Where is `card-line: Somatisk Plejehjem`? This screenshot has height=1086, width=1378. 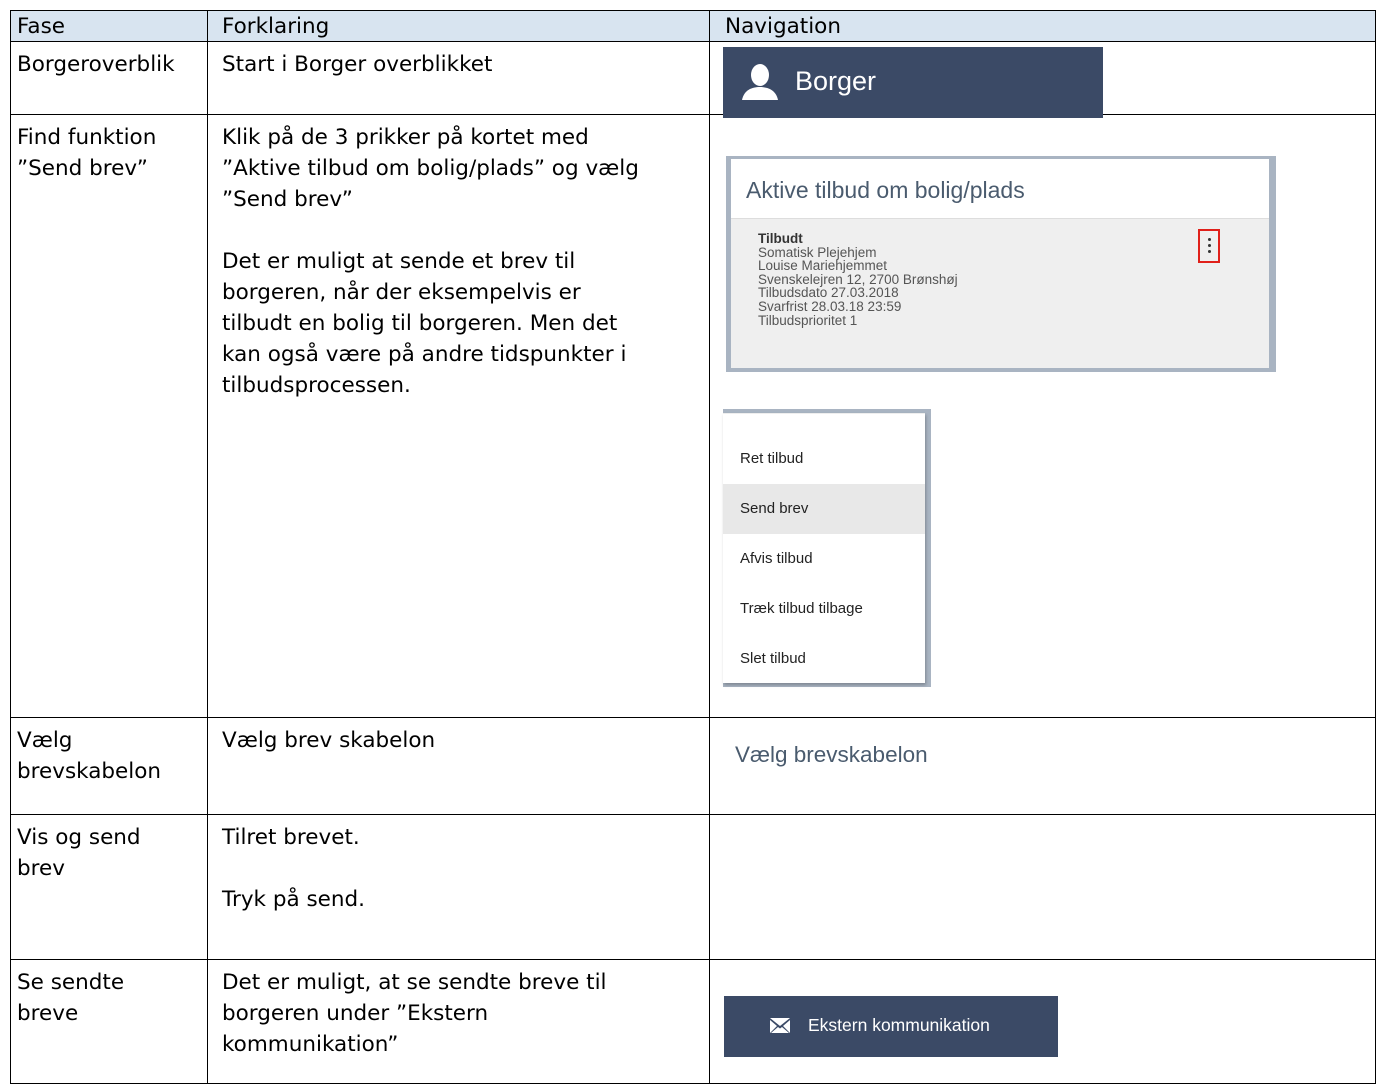 card-line: Somatisk Plejehjem is located at coordinates (817, 252).